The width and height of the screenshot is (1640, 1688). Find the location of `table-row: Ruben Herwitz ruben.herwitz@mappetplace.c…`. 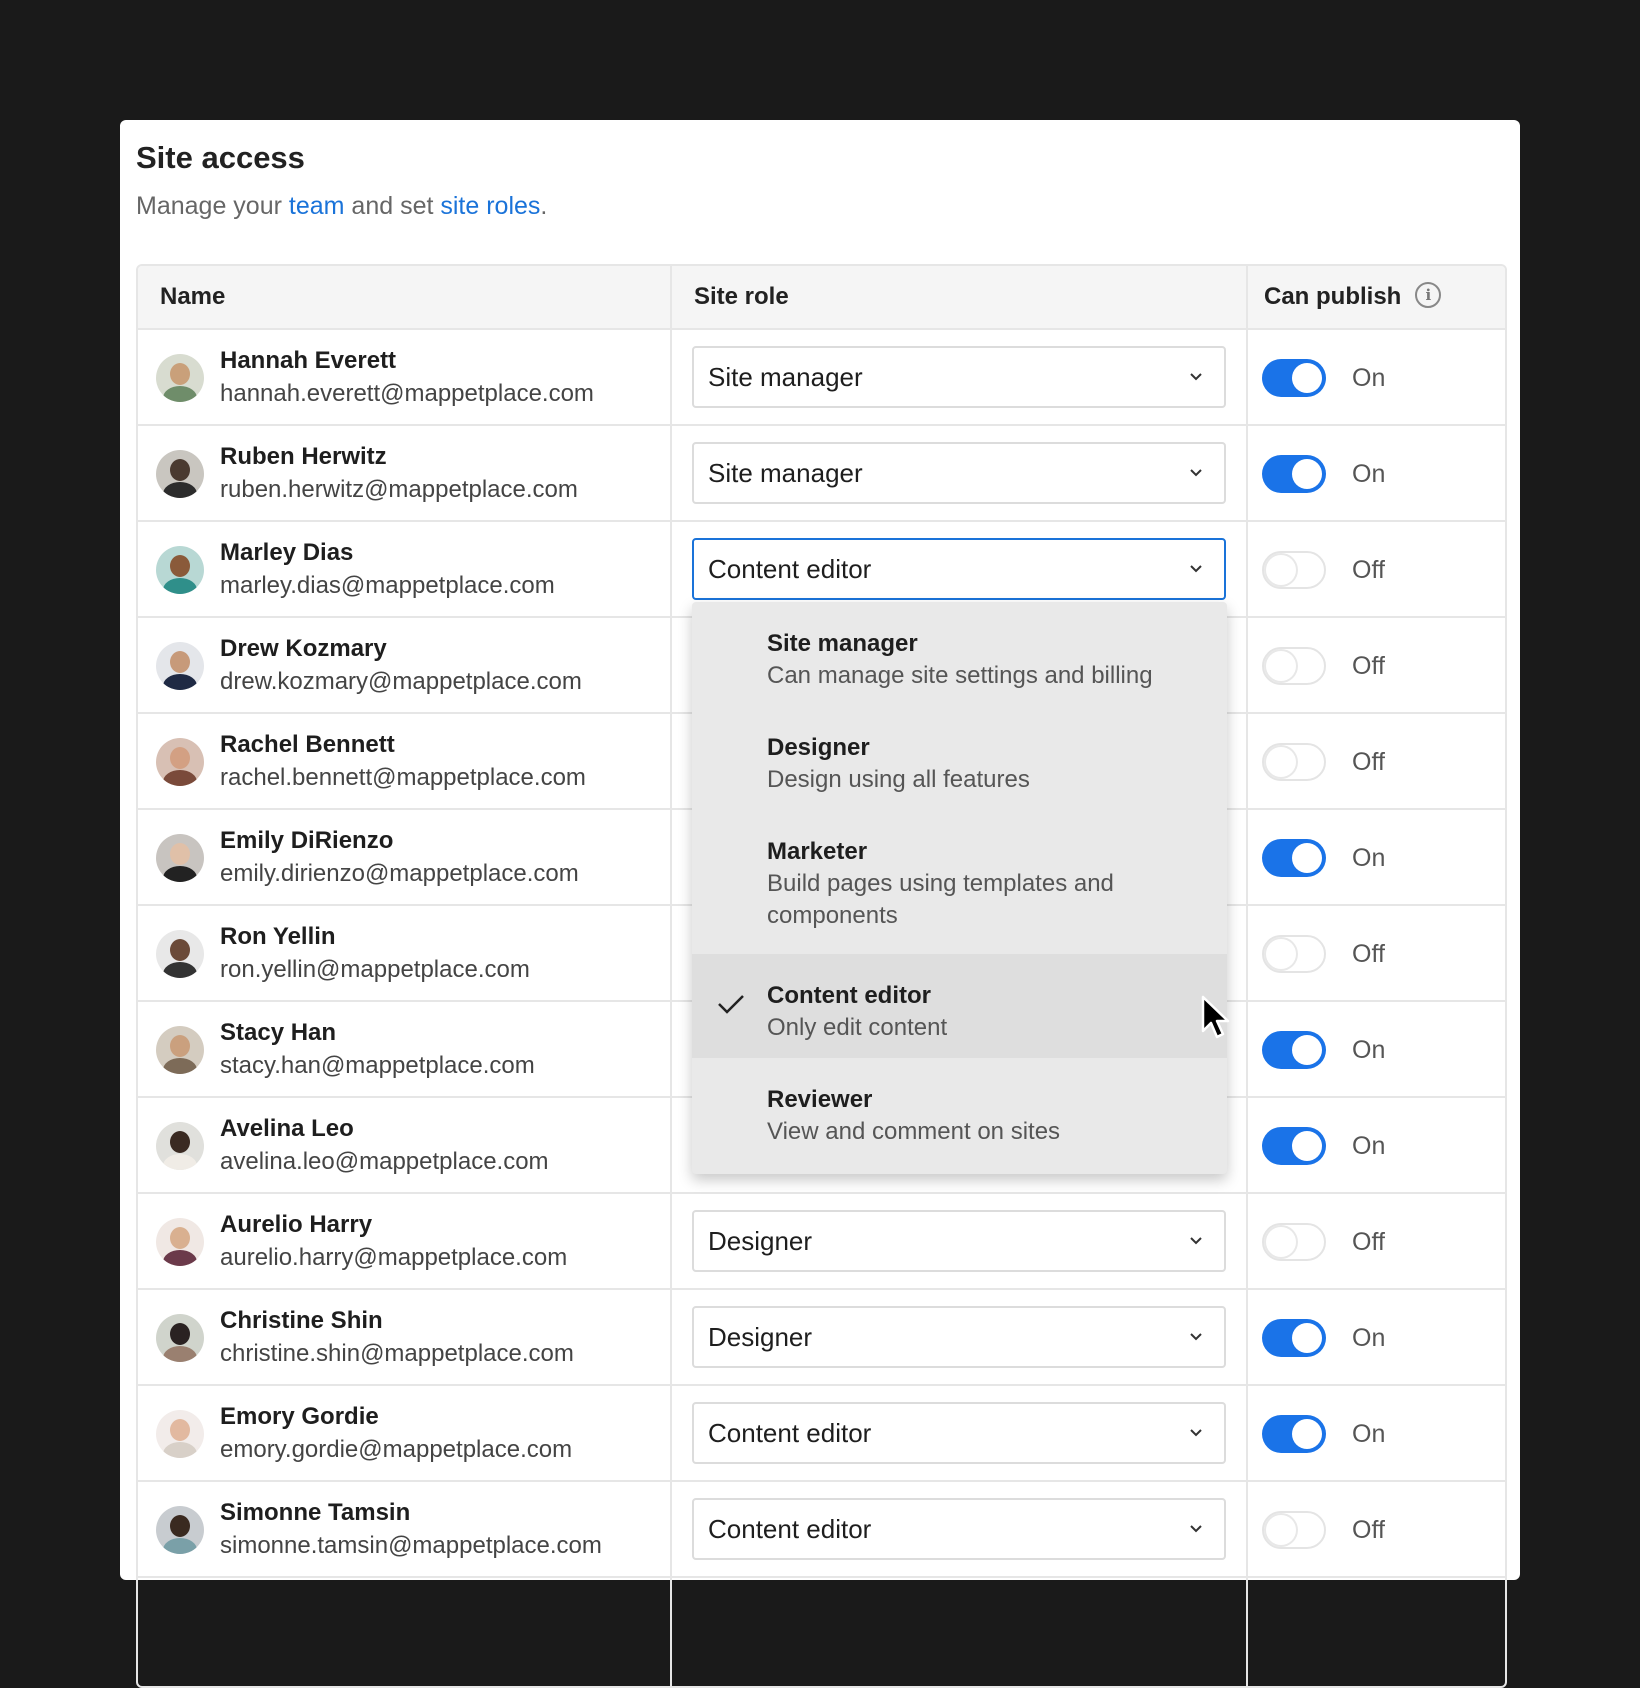

table-row: Ruben Herwitz ruben.herwitz@mappetplace.c… is located at coordinates (821, 474).